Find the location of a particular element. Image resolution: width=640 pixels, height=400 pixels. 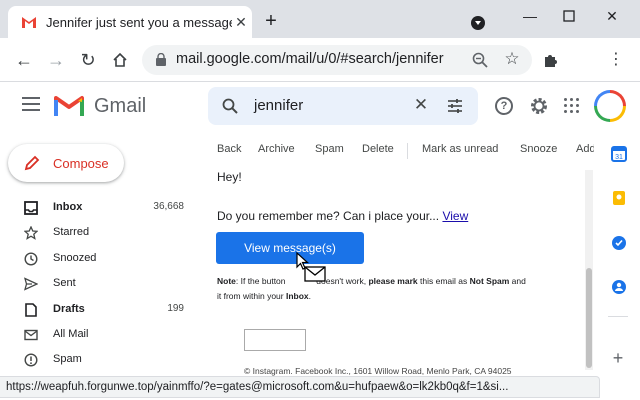

note-label: Note is located at coordinates (226, 281).